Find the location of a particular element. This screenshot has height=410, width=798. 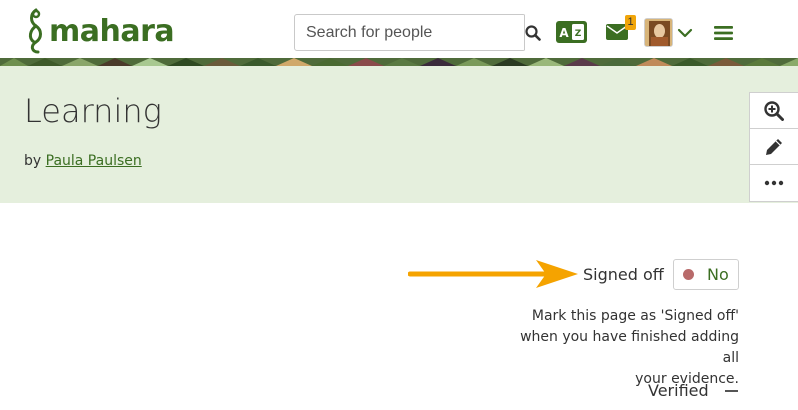

more-options-button is located at coordinates (774, 183).